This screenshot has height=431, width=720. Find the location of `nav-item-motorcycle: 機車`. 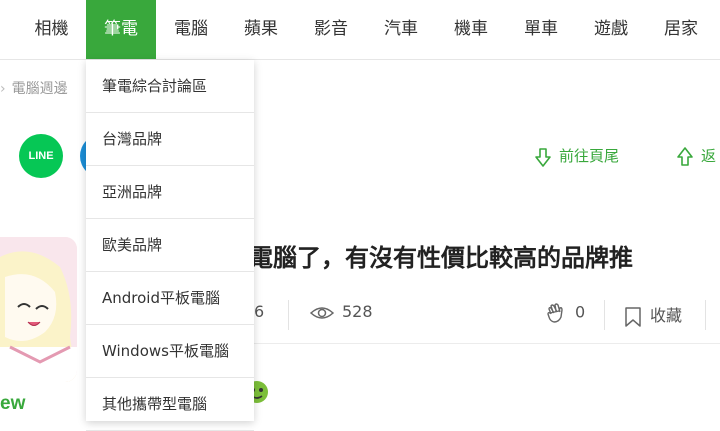

nav-item-motorcycle: 機車 is located at coordinates (471, 29).